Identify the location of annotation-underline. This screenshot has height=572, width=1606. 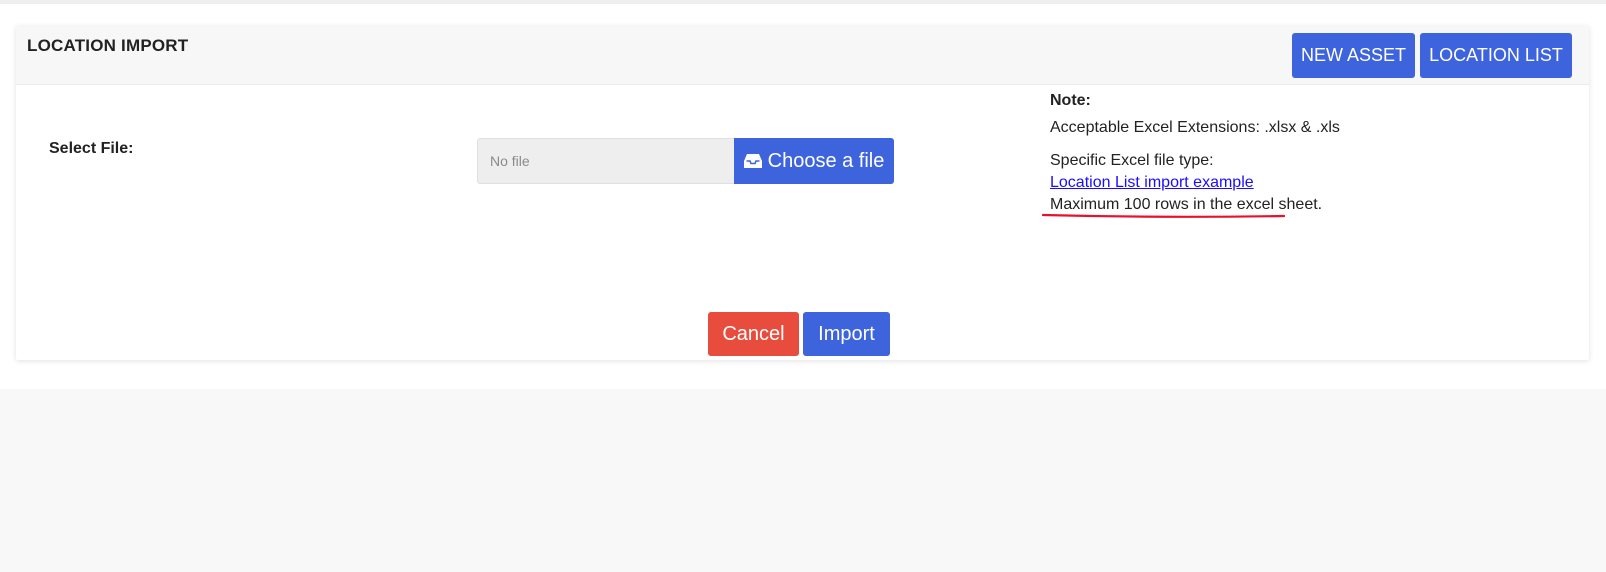
(1163, 215).